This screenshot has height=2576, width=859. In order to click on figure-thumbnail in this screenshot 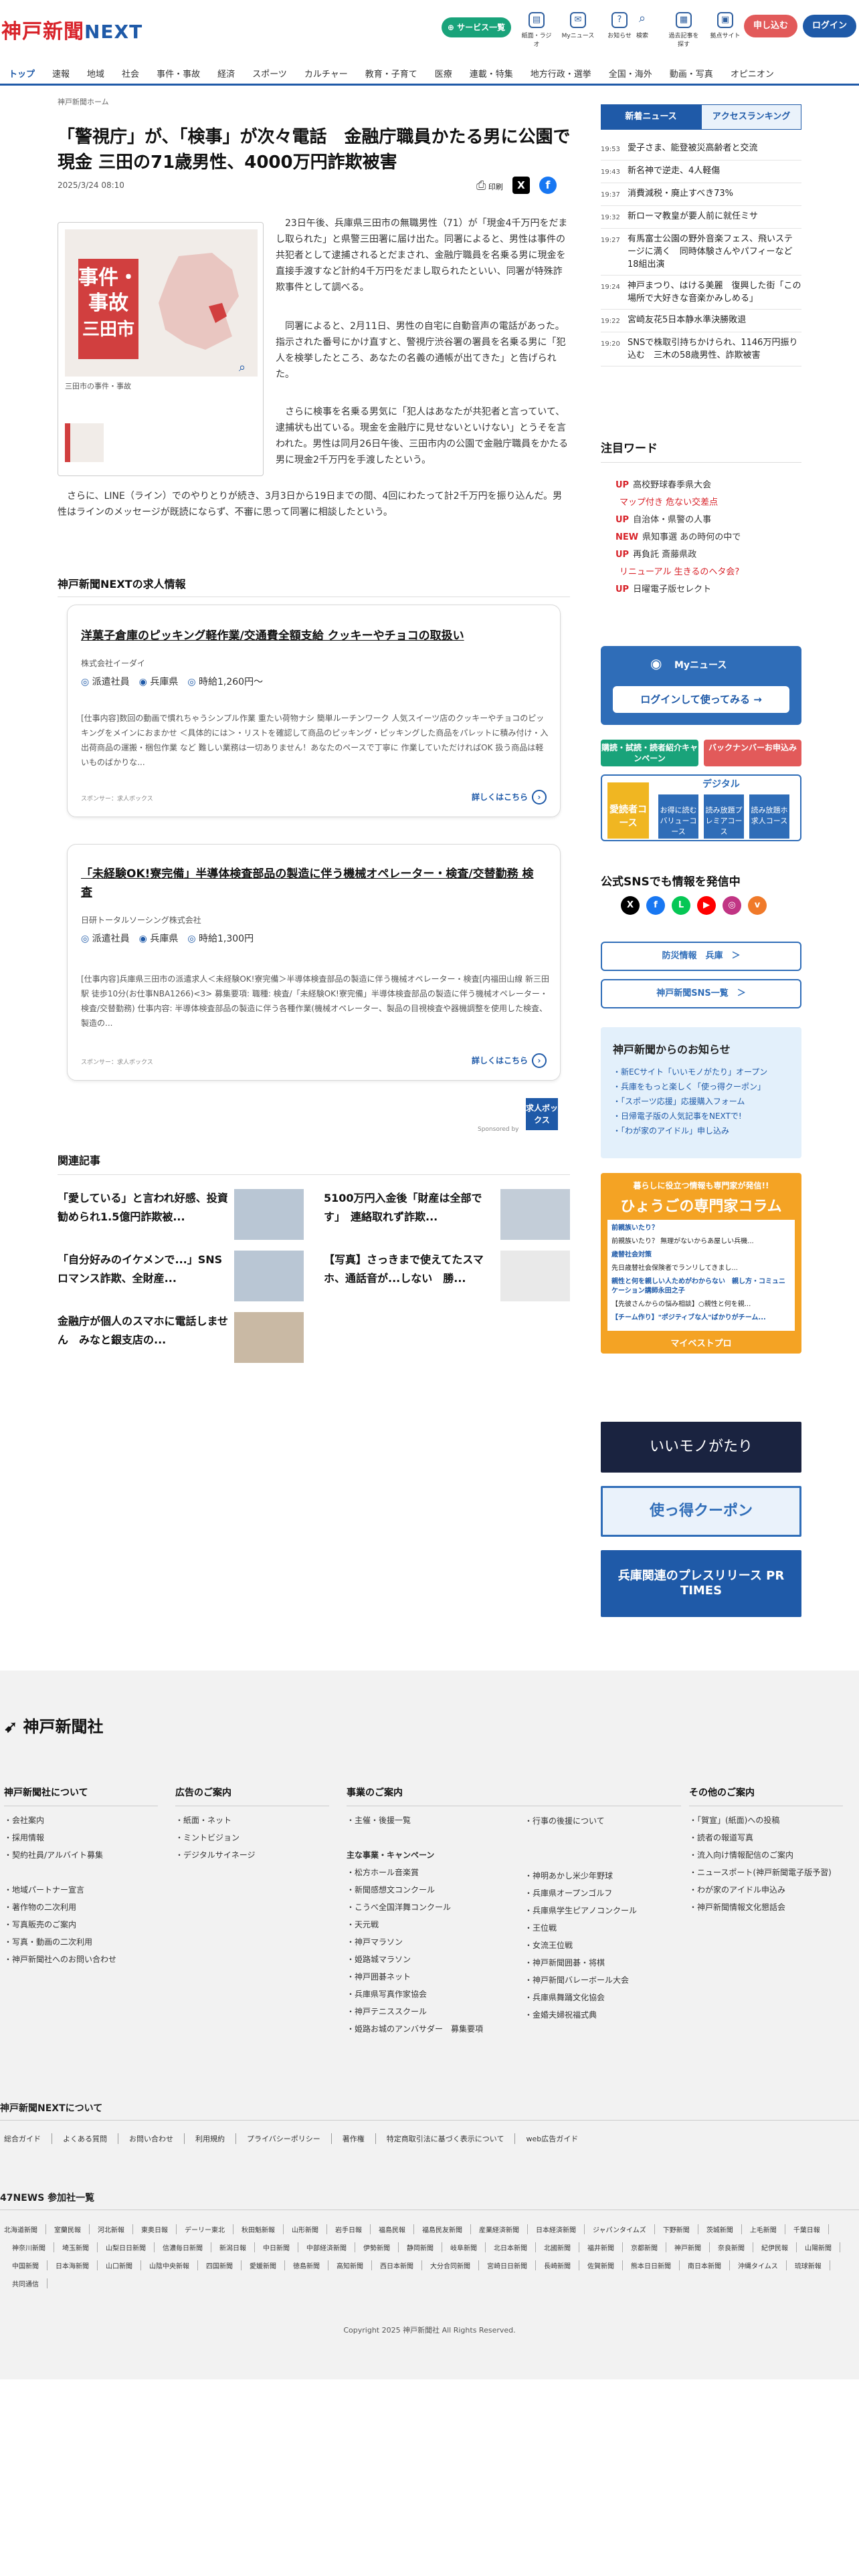, I will do `click(84, 442)`.